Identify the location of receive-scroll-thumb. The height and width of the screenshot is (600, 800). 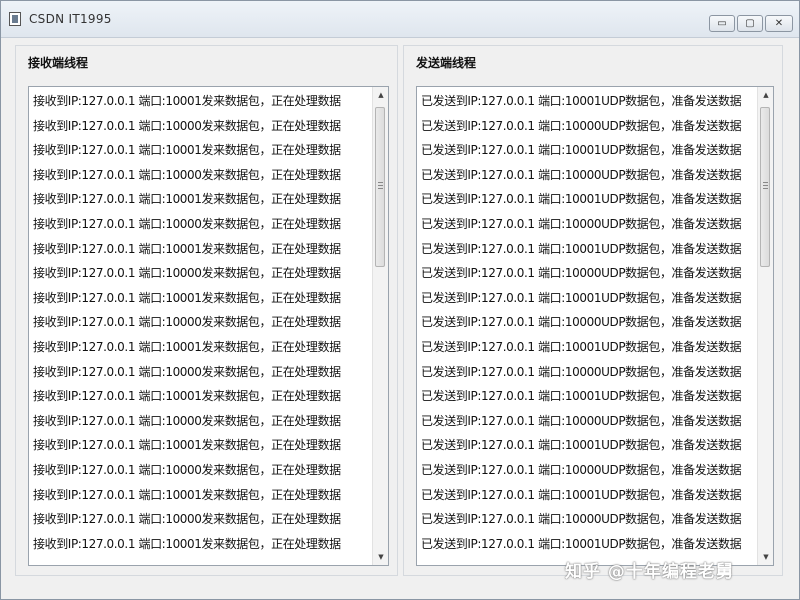
(380, 187).